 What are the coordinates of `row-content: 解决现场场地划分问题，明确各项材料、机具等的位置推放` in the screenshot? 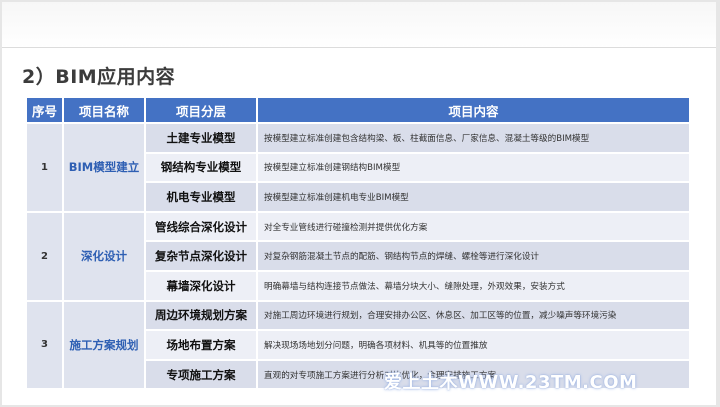 It's located at (473, 345).